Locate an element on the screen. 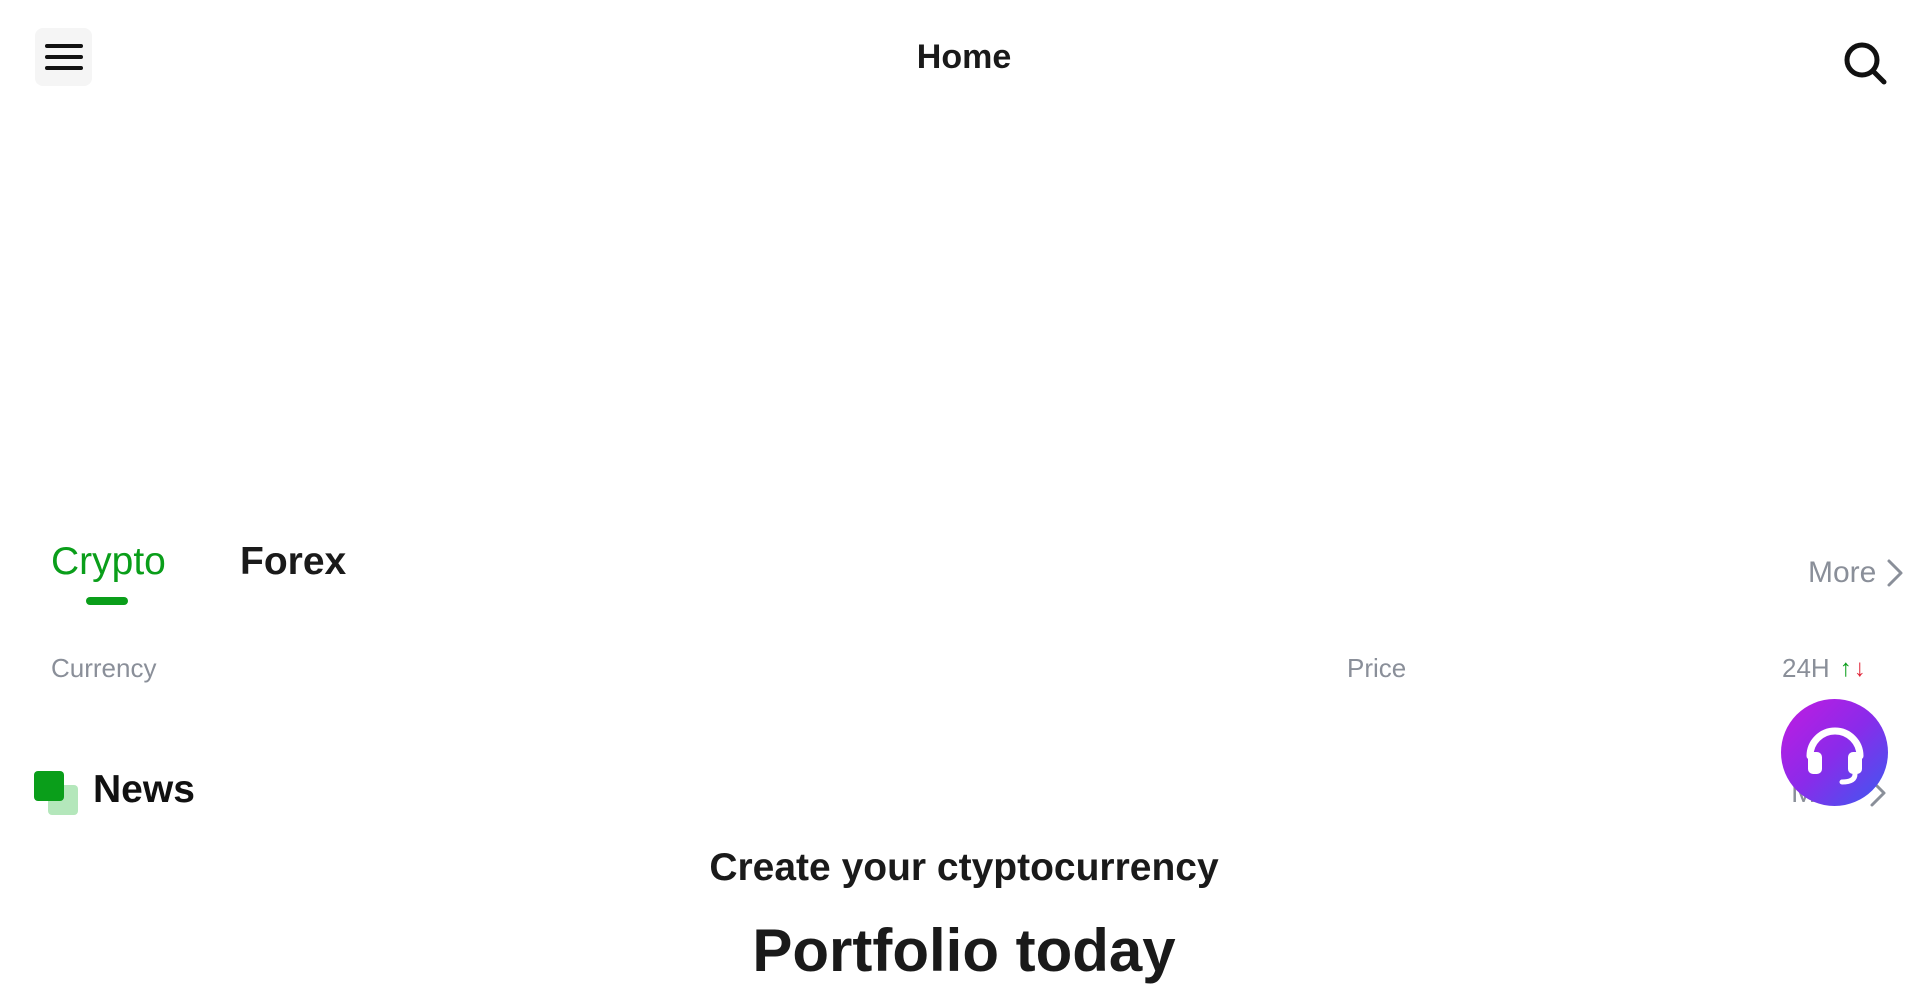 Image resolution: width=1920 pixels, height=993 pixels. column-header-price: Price is located at coordinates (1377, 668).